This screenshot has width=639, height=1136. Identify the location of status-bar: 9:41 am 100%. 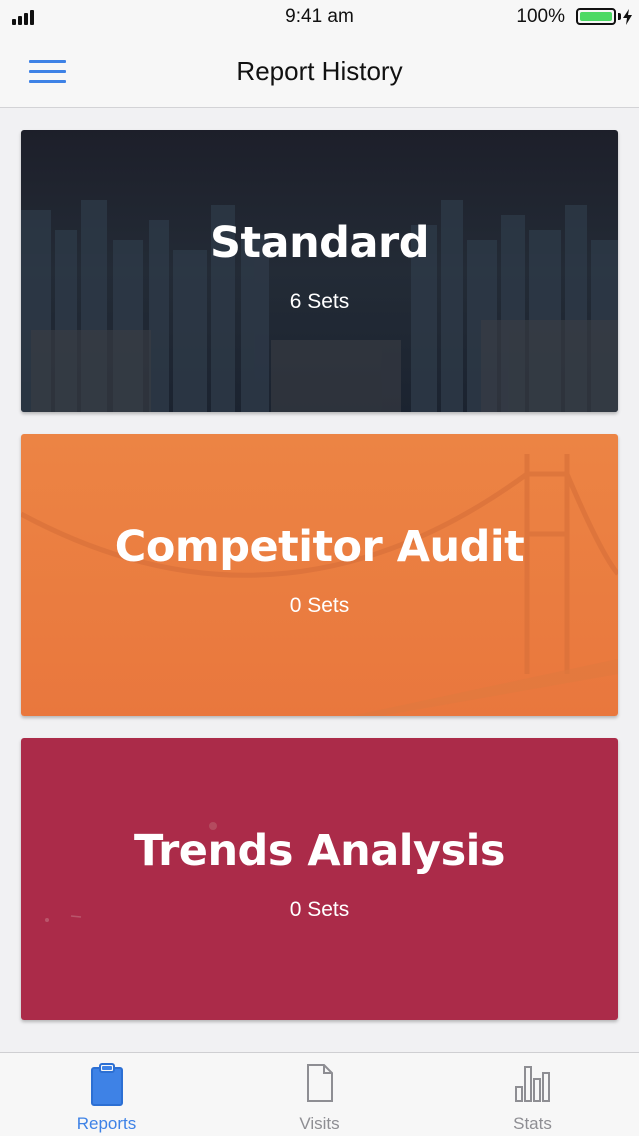
(319, 18).